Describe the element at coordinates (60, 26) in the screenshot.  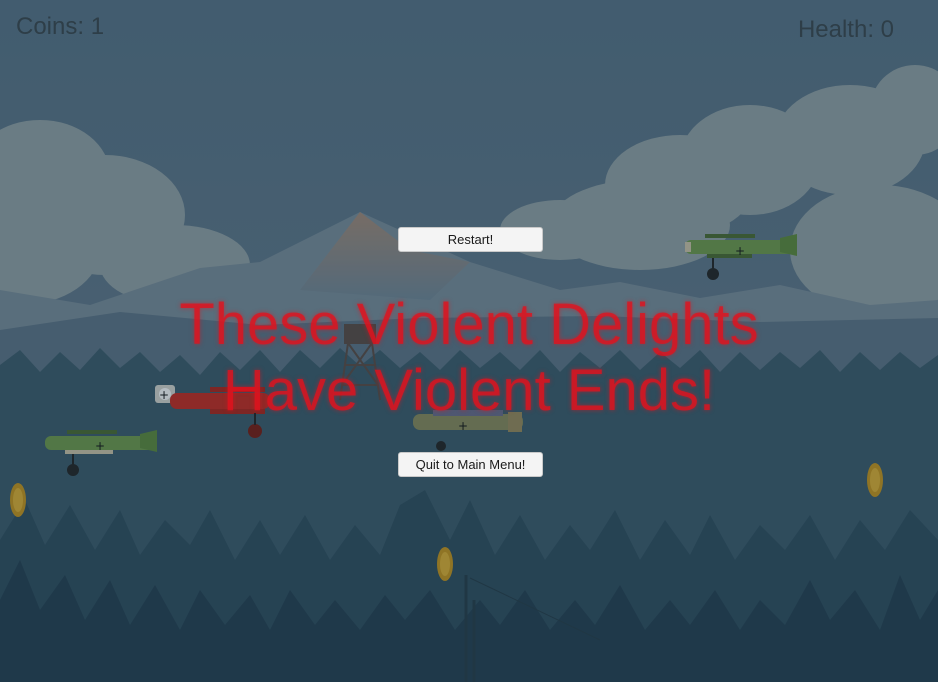
I see `coins-counter: Coins: 1` at that location.